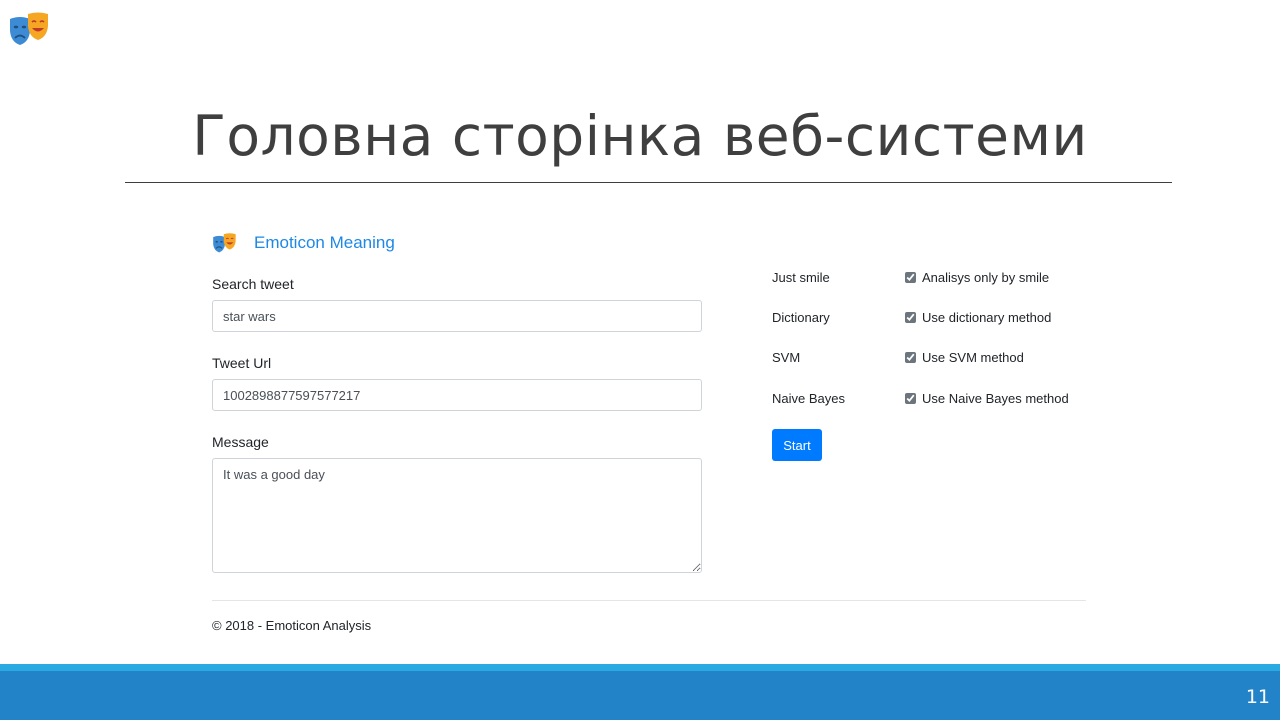 Image resolution: width=1280 pixels, height=720 pixels. I want to click on option-label: SVM, so click(786, 357).